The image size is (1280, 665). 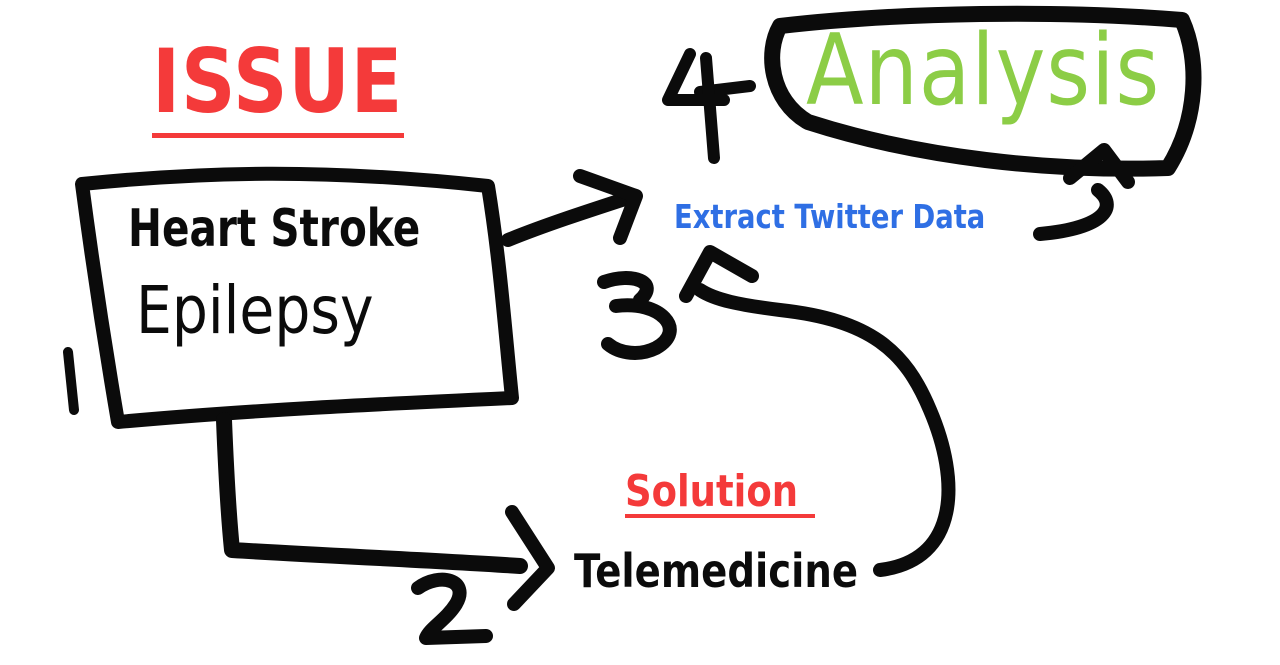 What do you see at coordinates (712, 491) in the screenshot?
I see `solution-title: Solution` at bounding box center [712, 491].